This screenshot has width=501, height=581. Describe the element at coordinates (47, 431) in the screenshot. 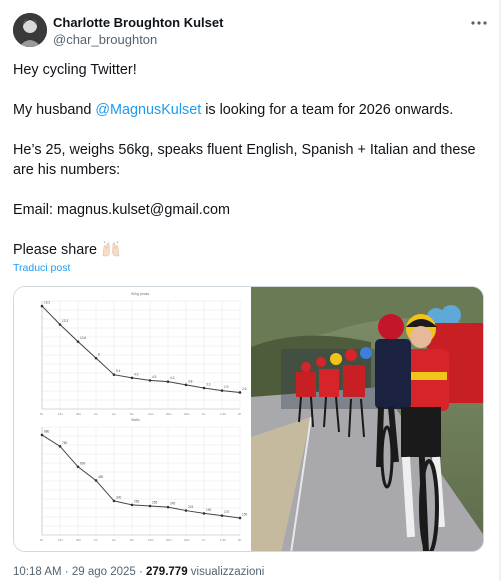

I see `data-label: 880` at that location.